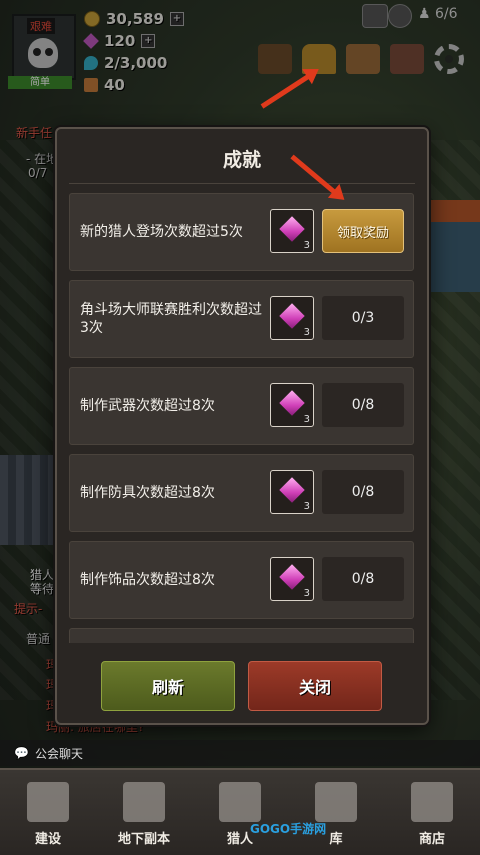 The height and width of the screenshot is (855, 480). What do you see at coordinates (171, 319) in the screenshot?
I see `achievement-label: 角斗场大师联赛胜利次数超过3次` at bounding box center [171, 319].